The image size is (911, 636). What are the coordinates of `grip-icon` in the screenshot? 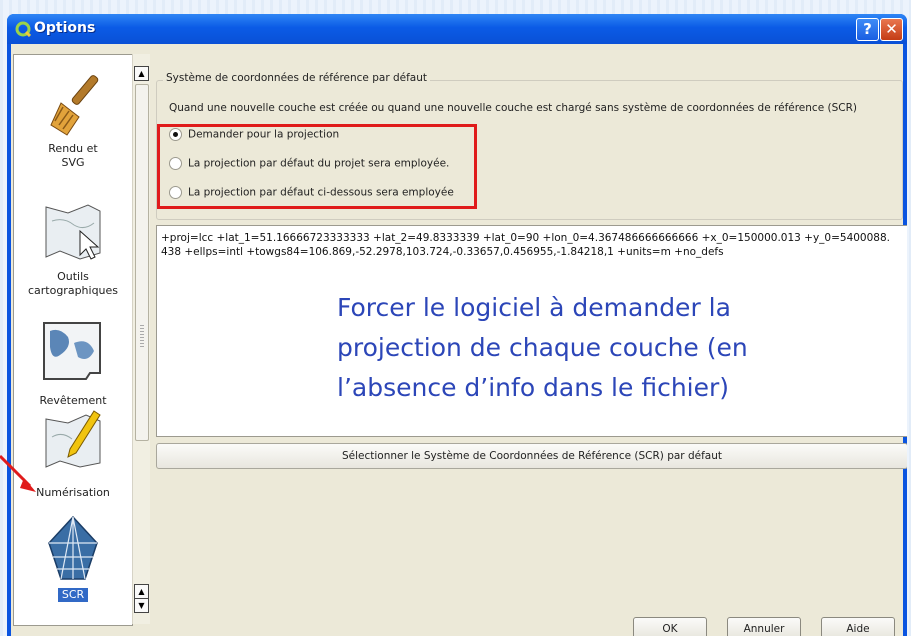 It's located at (142, 337).